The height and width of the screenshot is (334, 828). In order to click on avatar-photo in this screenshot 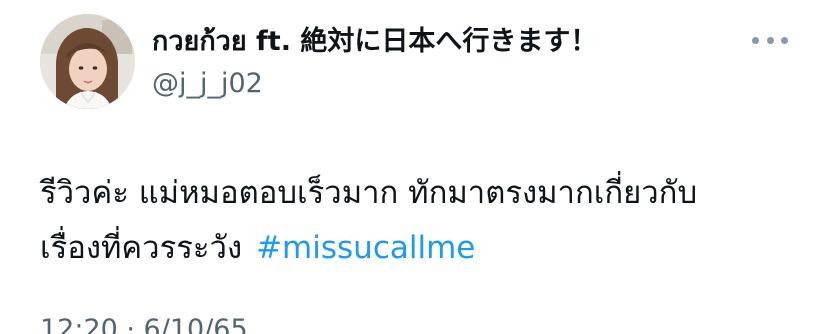, I will do `click(87, 61)`.